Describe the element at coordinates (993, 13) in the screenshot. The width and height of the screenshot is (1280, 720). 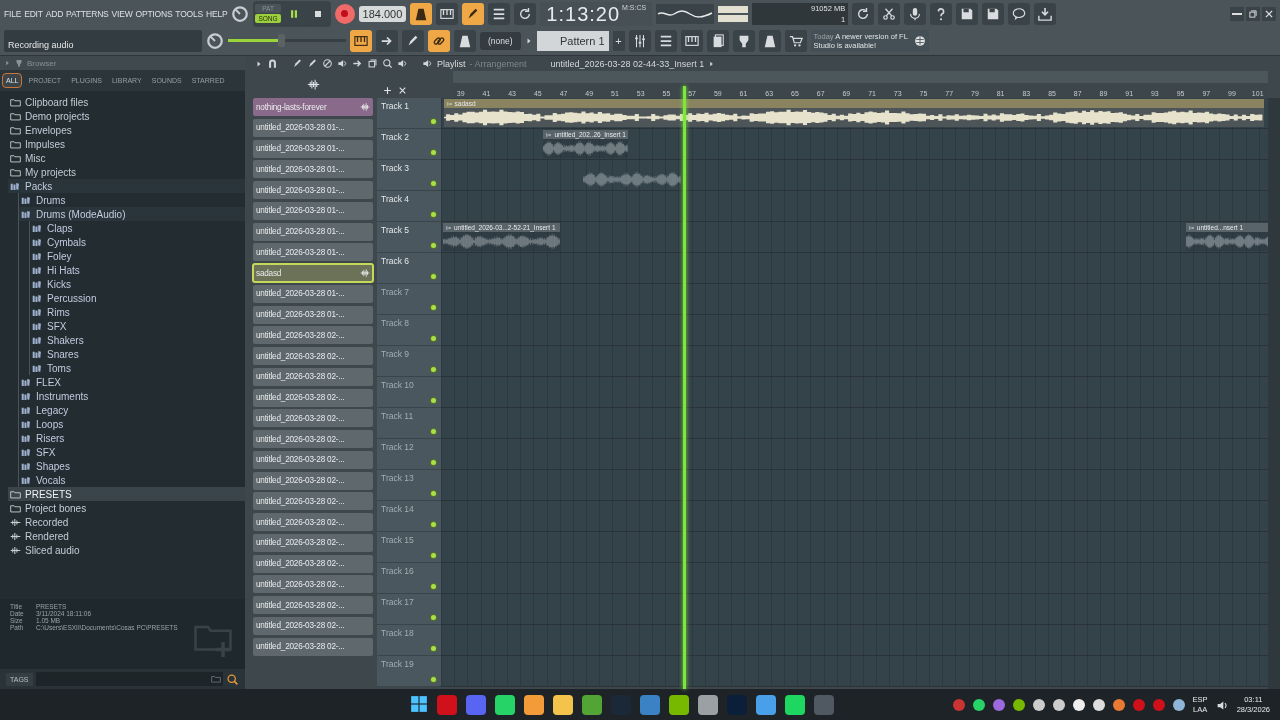
I see `render-button` at that location.